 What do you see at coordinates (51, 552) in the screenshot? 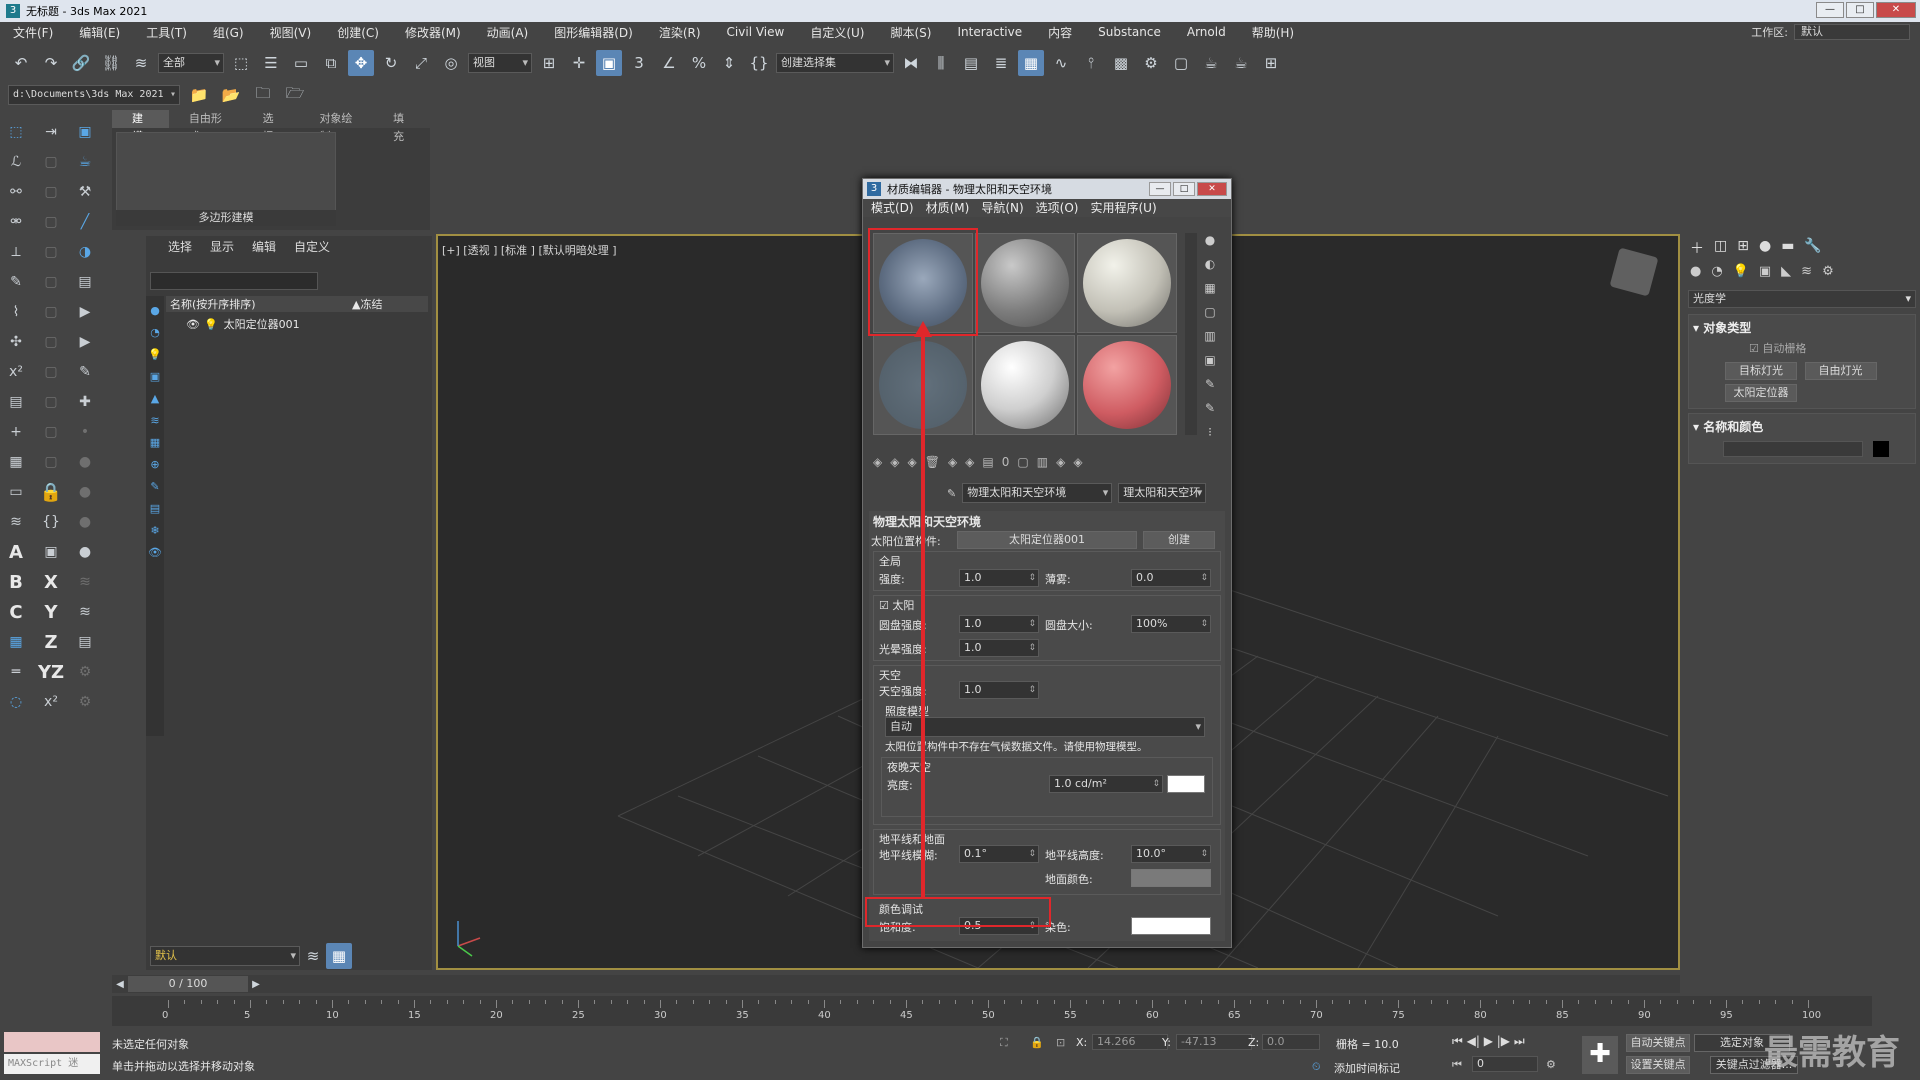
I see `paste-icon: ▣` at bounding box center [51, 552].